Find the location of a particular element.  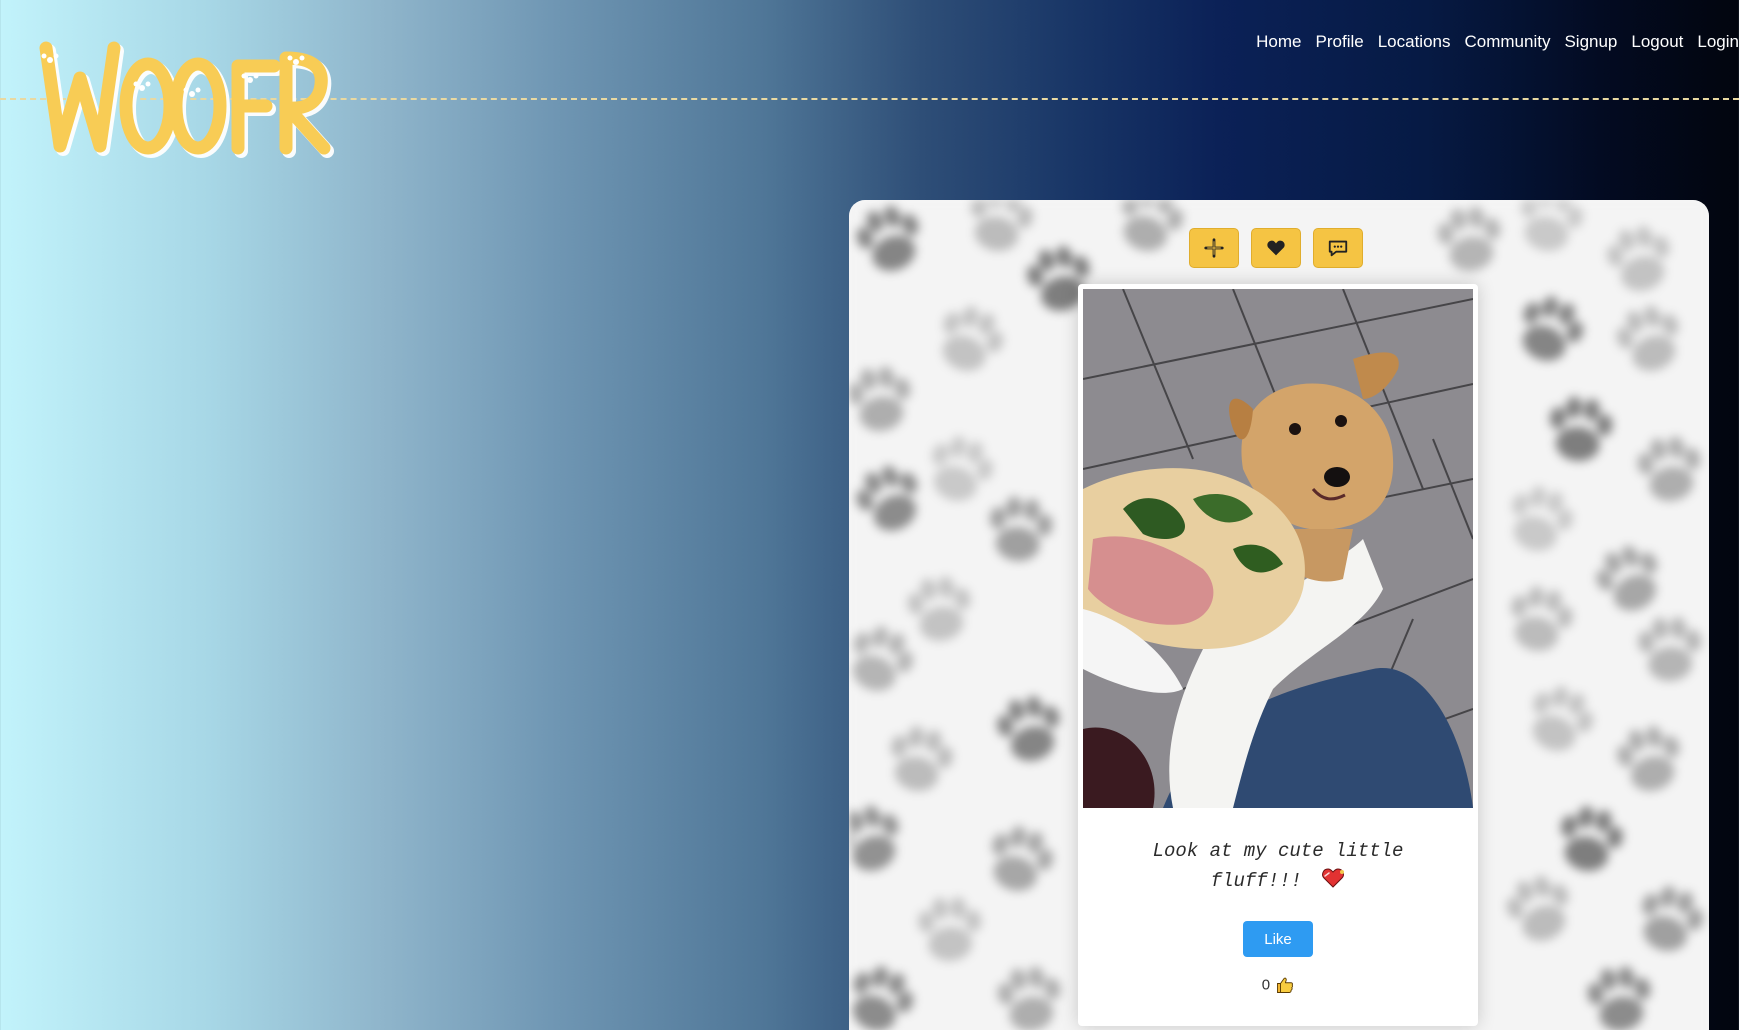

comments-button is located at coordinates (1338, 248).